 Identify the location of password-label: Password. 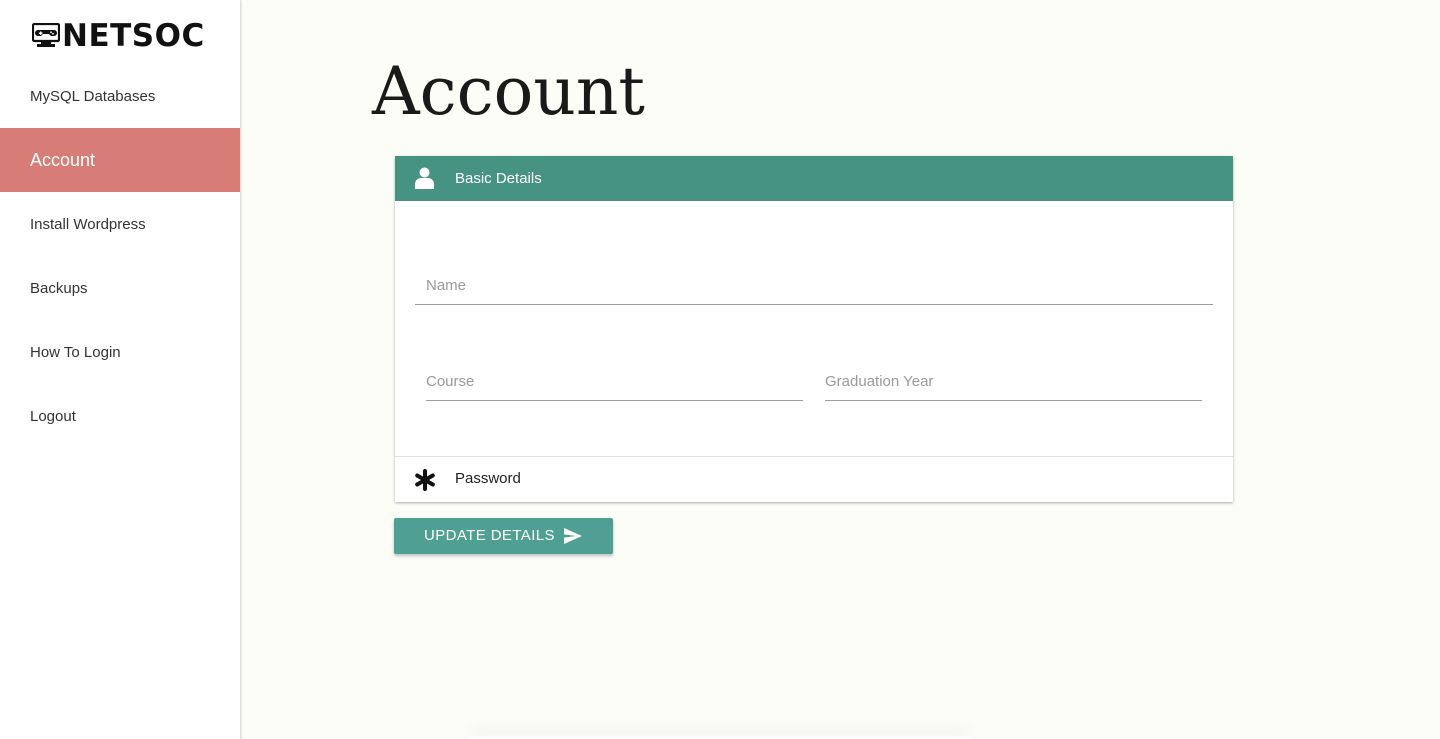
(488, 478).